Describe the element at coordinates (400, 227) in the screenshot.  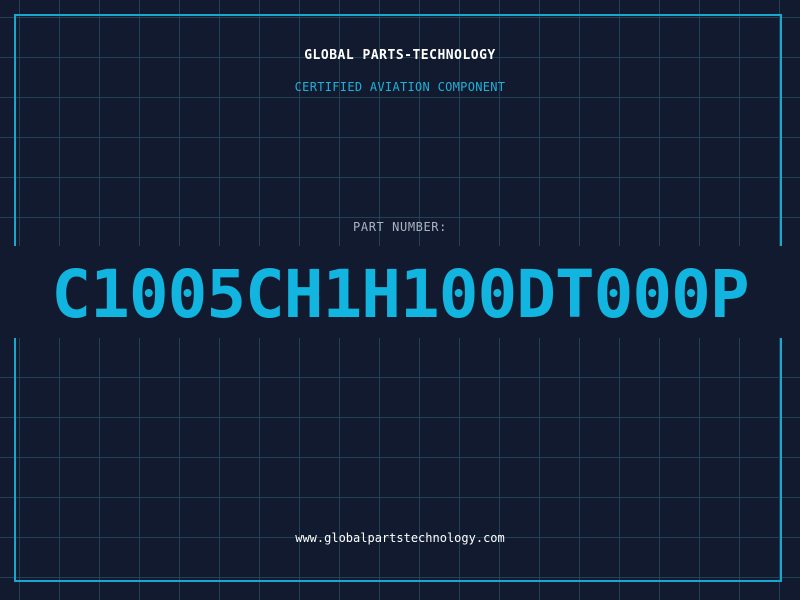
I see `part-number-label: PART NUMBER:` at that location.